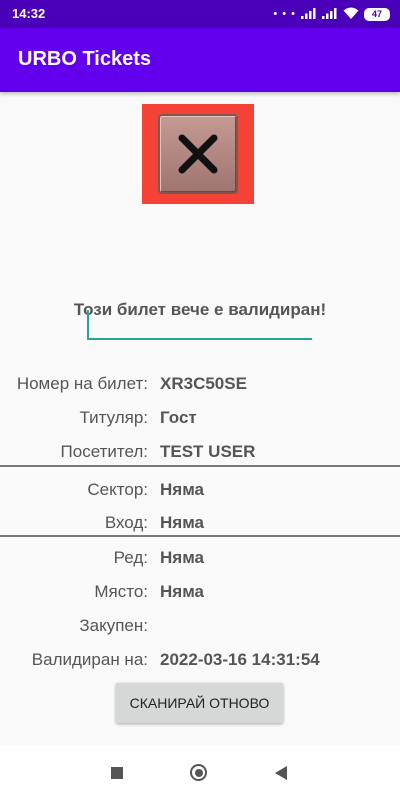 The width and height of the screenshot is (400, 800). Describe the element at coordinates (199, 339) in the screenshot. I see `scan-input-underline` at that location.